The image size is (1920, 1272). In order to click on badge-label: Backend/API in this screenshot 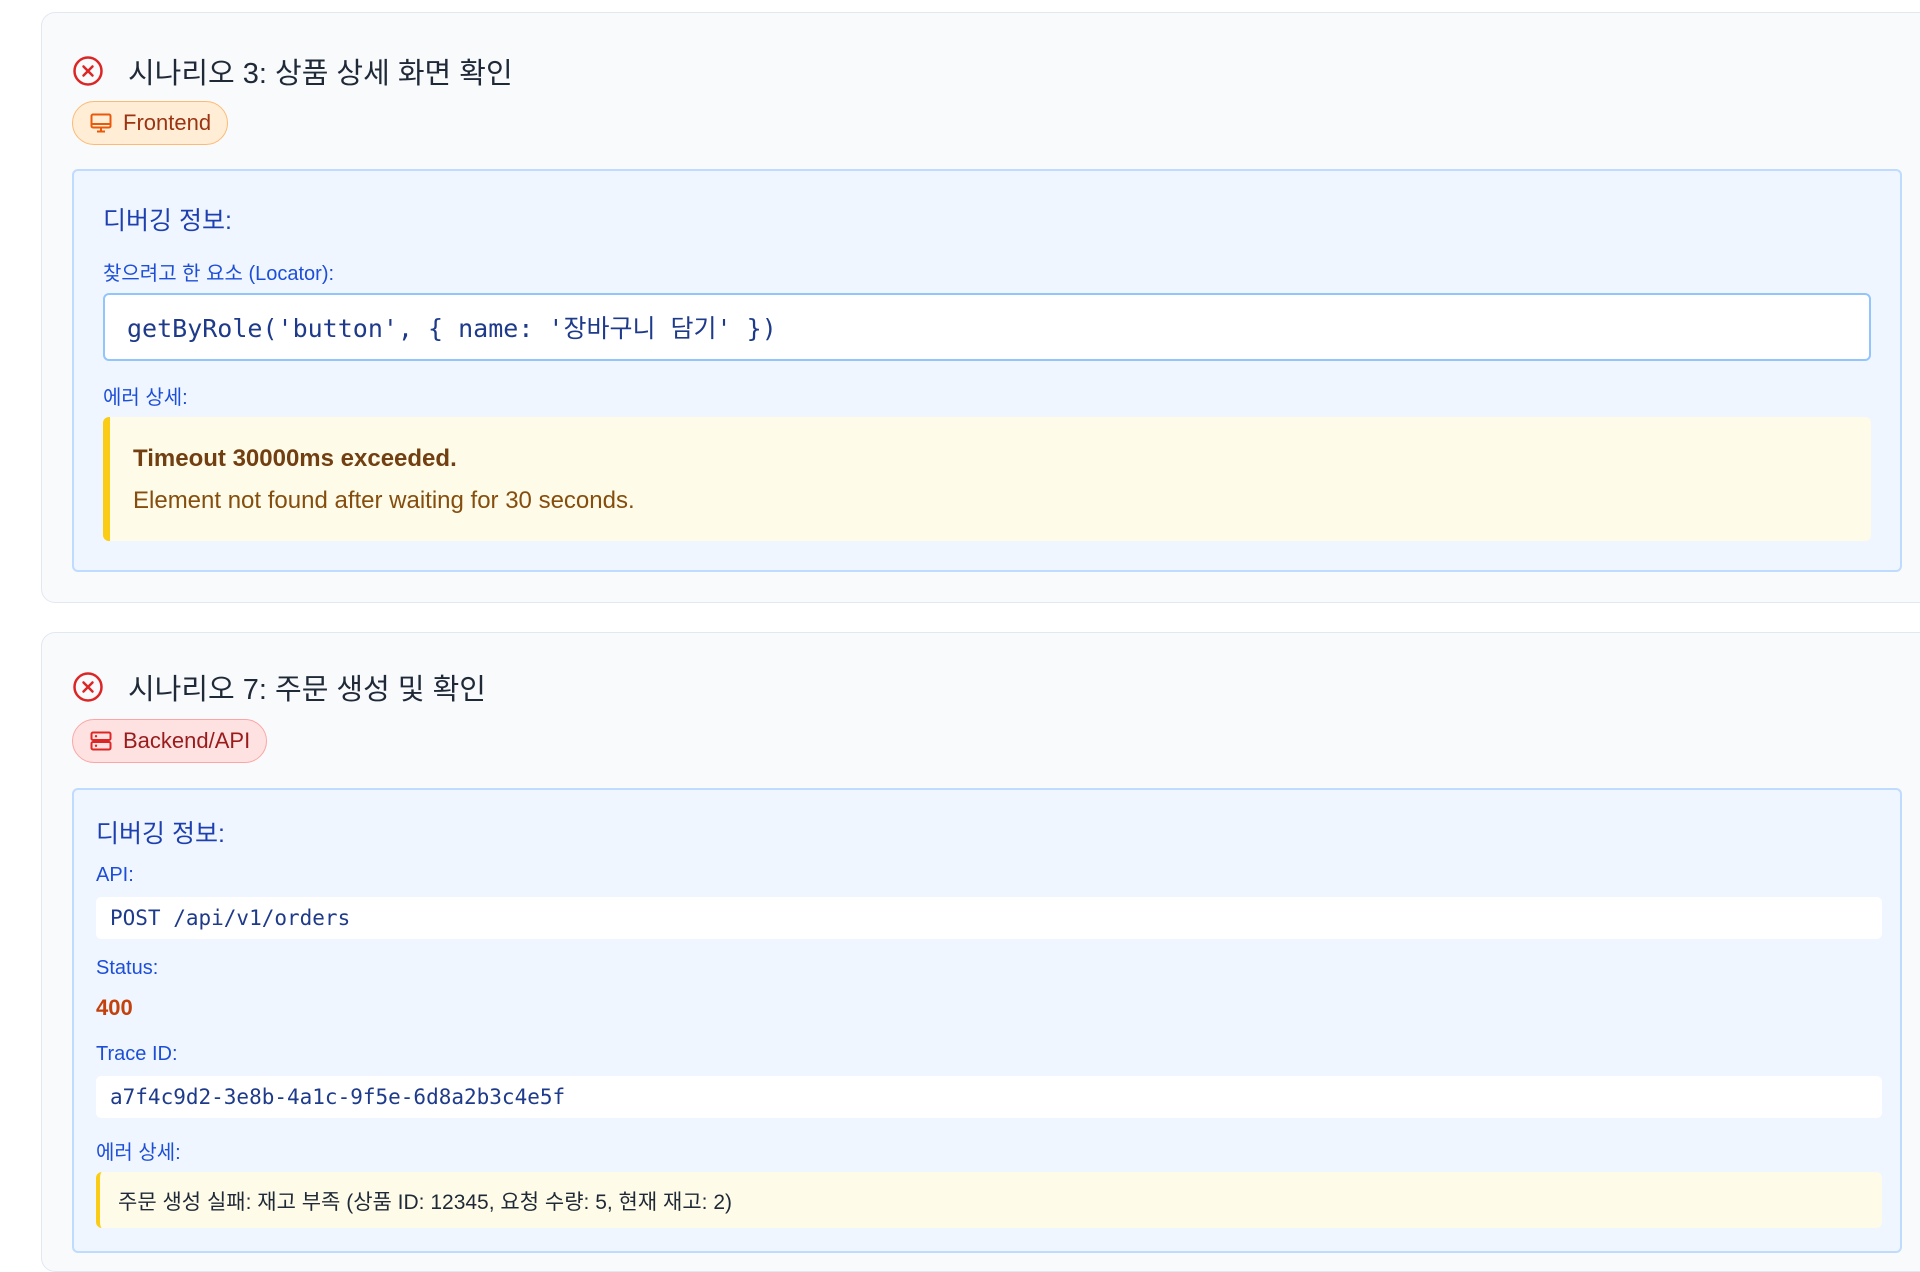, I will do `click(187, 740)`.